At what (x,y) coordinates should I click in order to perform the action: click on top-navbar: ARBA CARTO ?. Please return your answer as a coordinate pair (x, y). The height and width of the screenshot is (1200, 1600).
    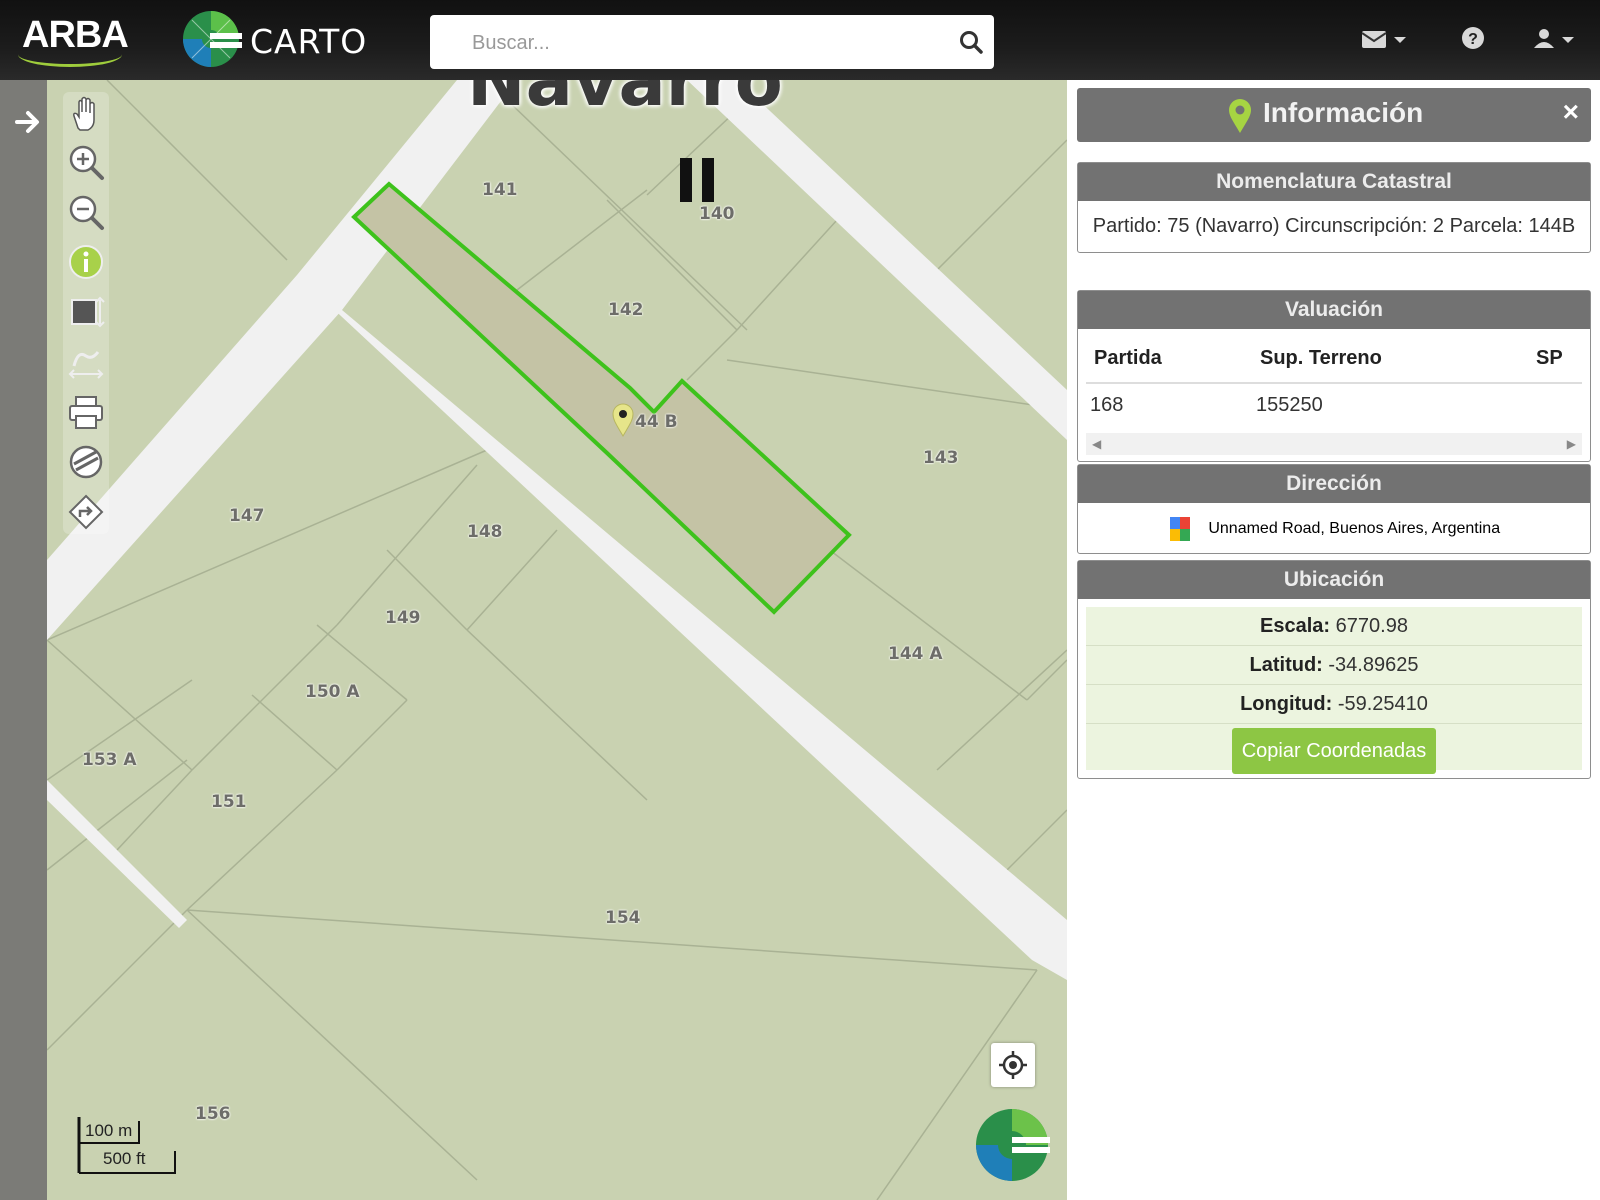
    Looking at the image, I should click on (800, 40).